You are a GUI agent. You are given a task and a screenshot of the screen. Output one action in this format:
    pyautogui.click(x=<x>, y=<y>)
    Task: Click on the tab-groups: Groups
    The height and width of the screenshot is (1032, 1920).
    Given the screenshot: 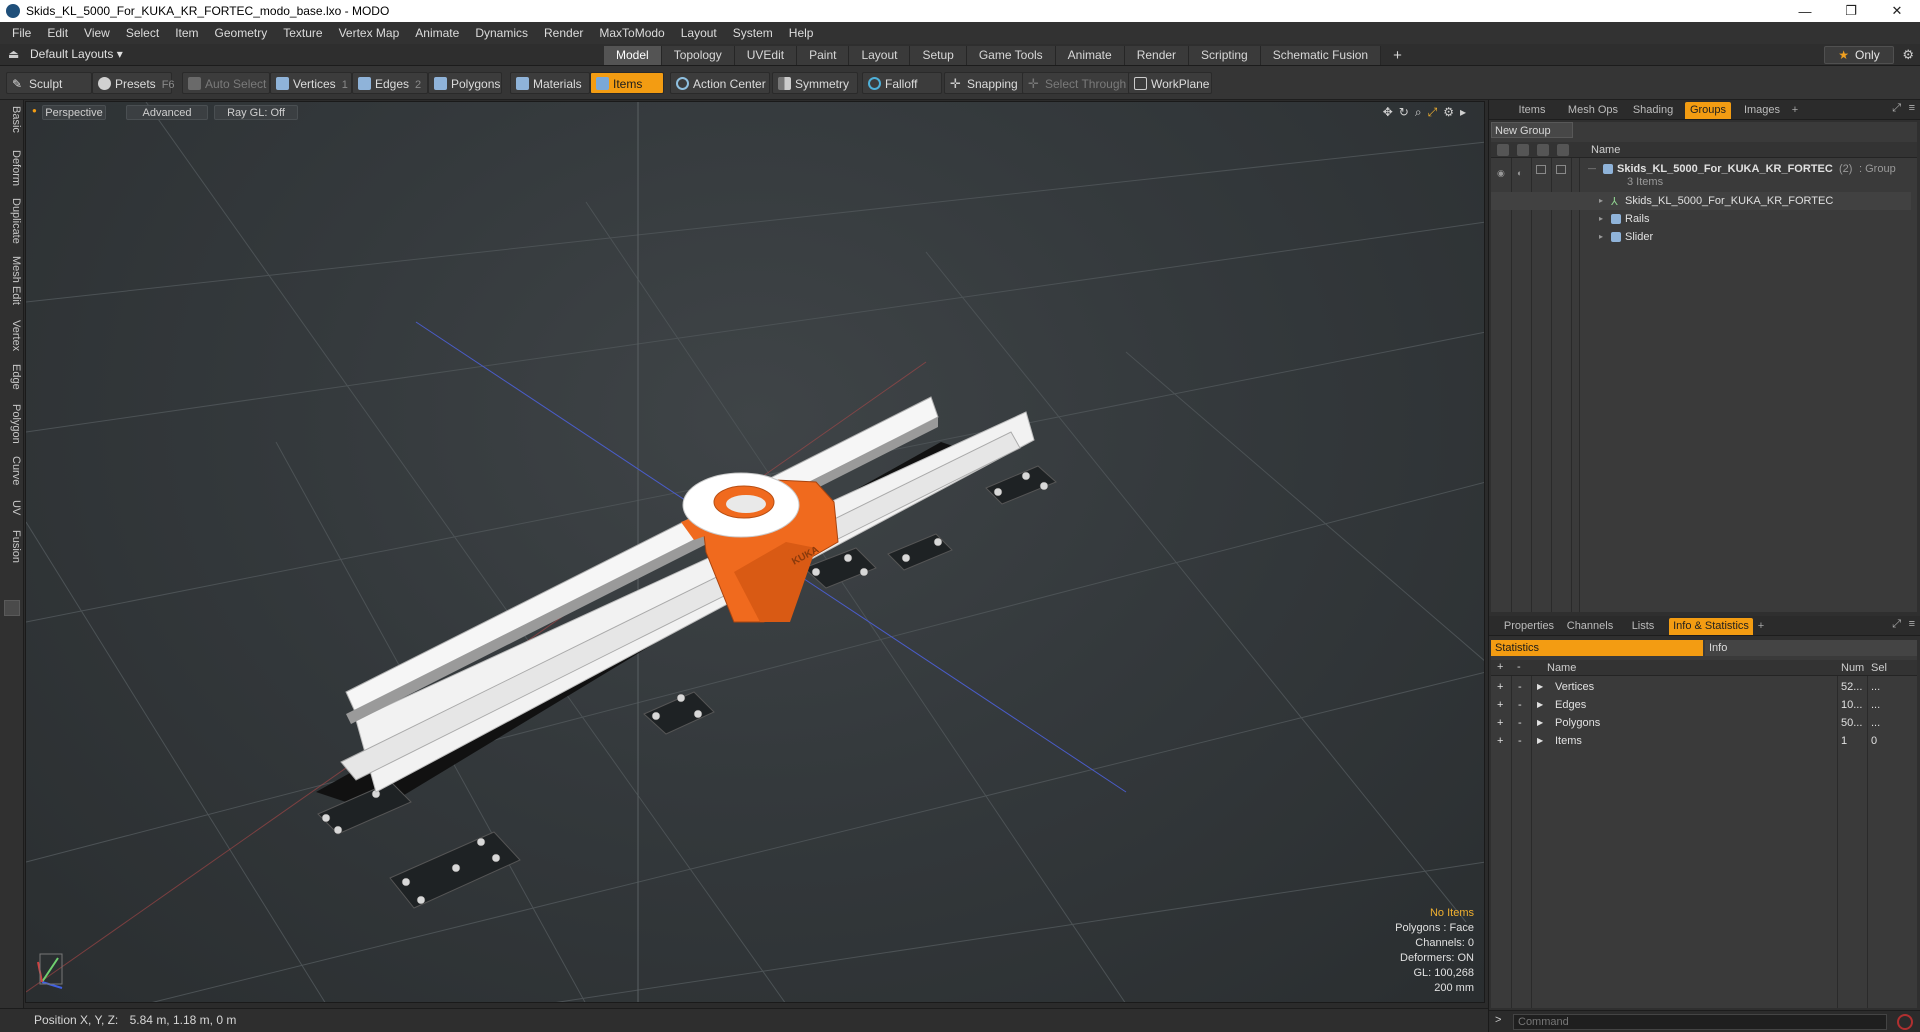 What is the action you would take?
    pyautogui.click(x=1708, y=110)
    